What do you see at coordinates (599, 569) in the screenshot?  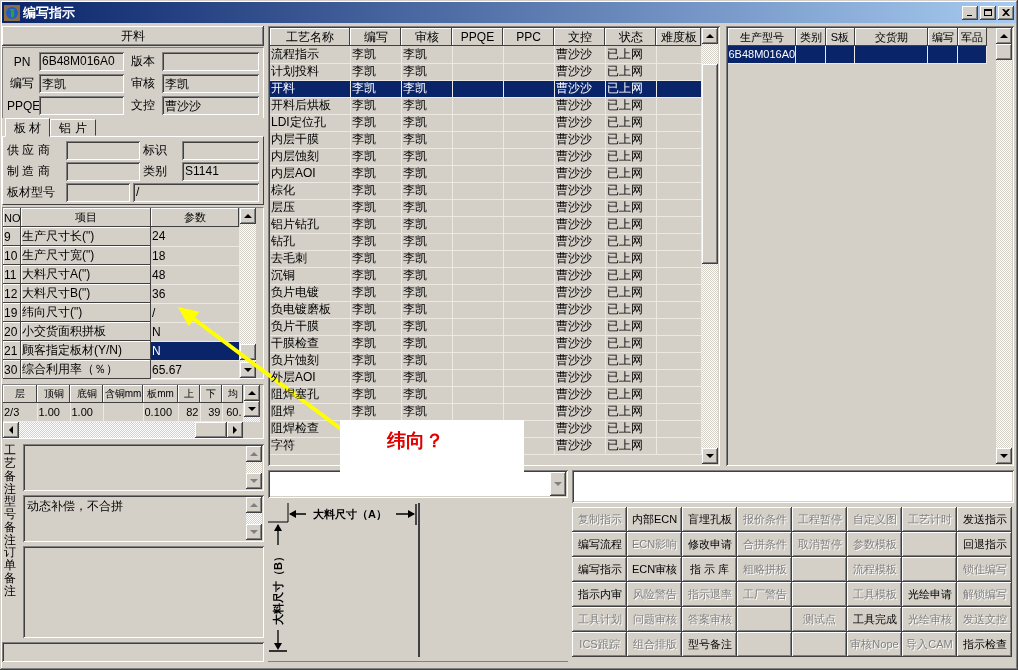 I see `action-button: 编写指示` at bounding box center [599, 569].